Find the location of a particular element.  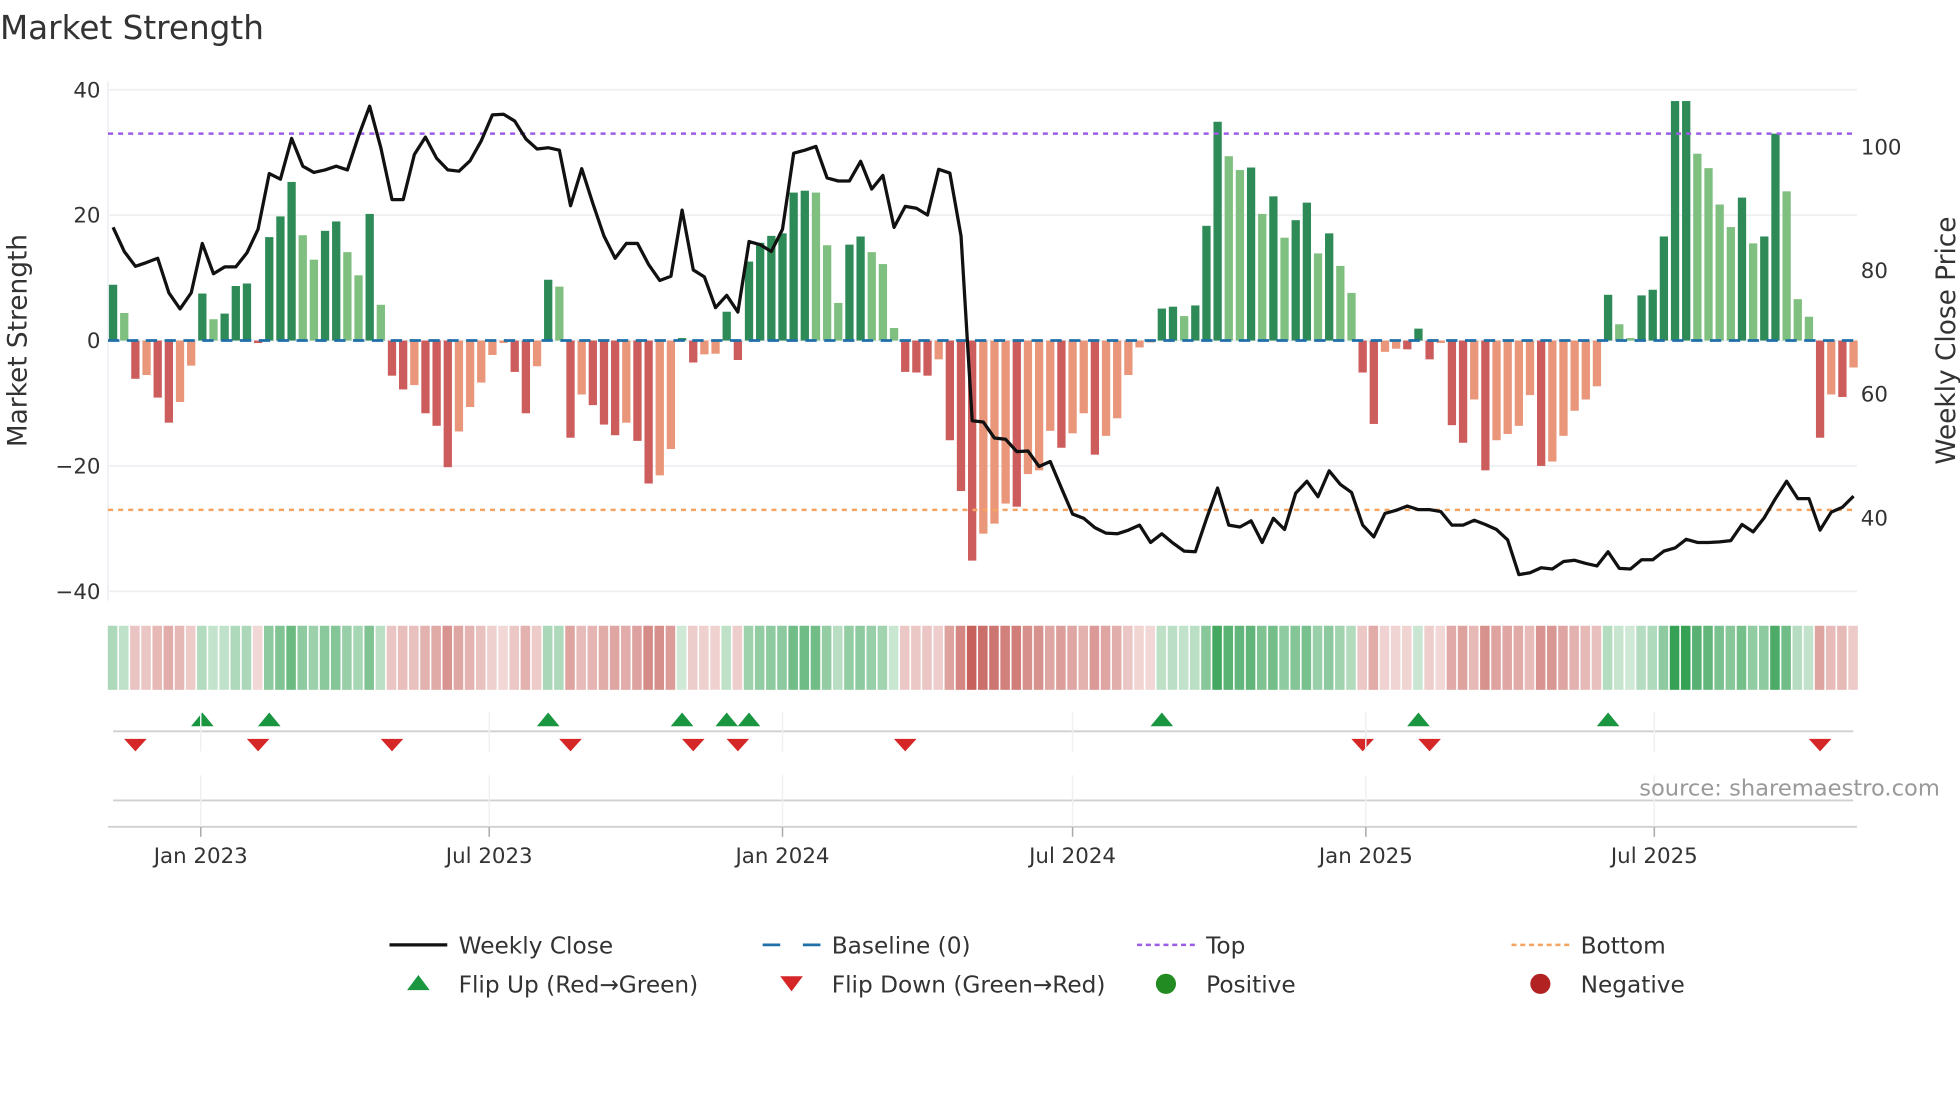

legend-label: Top is located at coordinates (1225, 946).